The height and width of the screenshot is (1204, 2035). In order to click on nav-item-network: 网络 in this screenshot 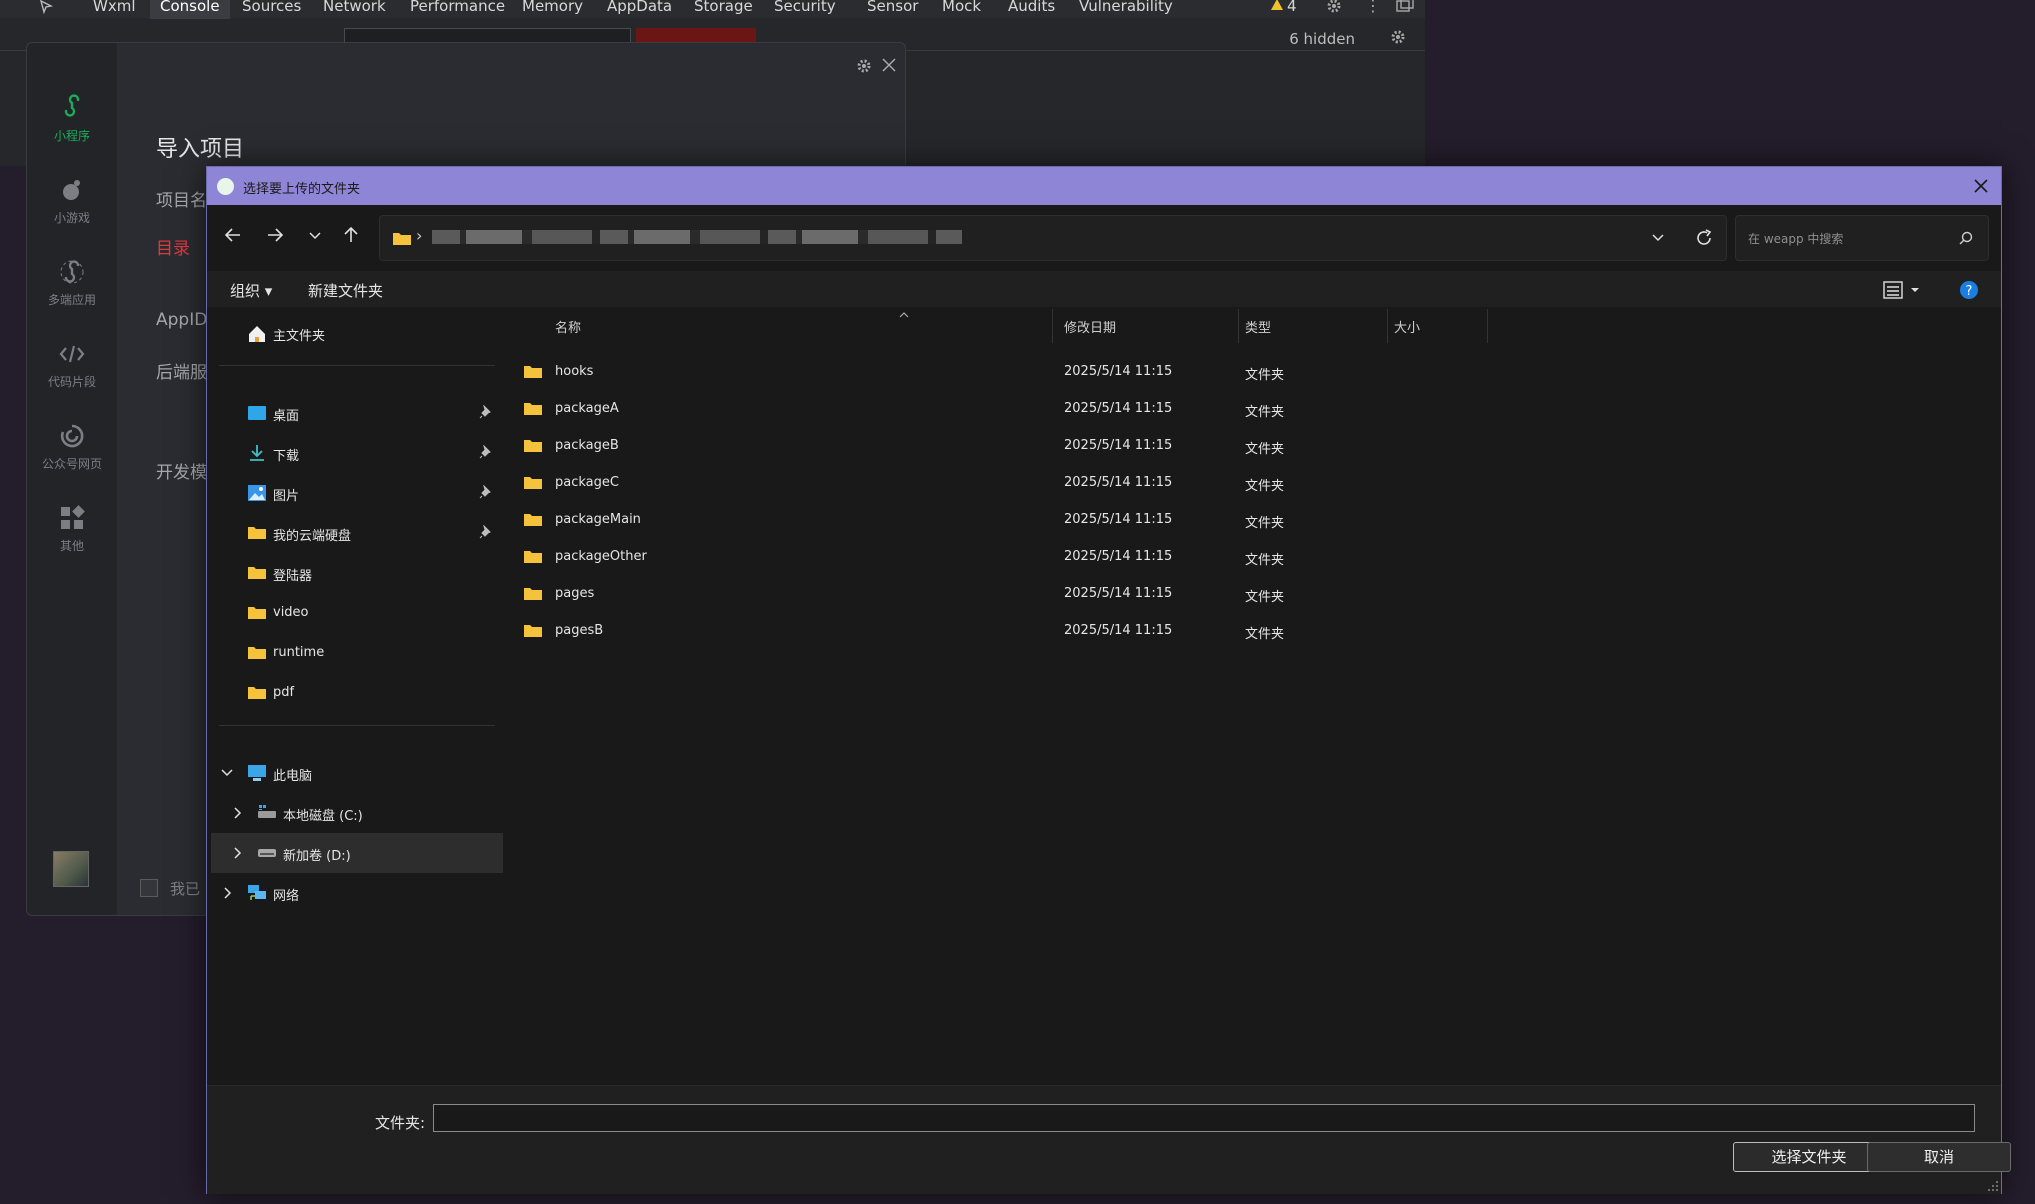, I will do `click(357, 893)`.